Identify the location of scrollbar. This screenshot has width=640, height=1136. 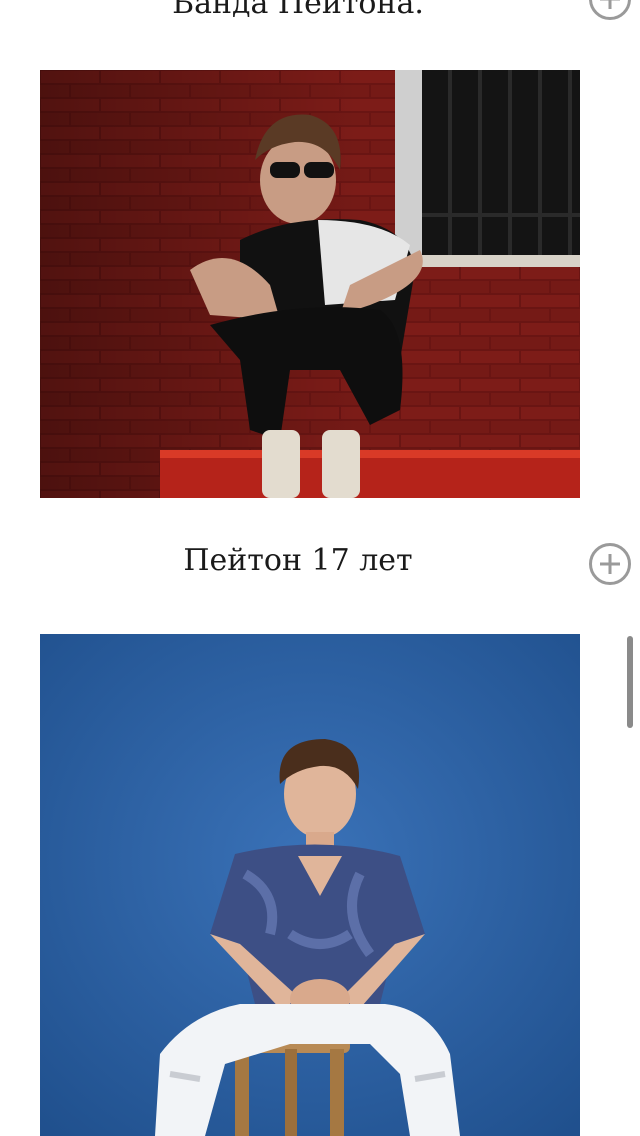
(630, 682).